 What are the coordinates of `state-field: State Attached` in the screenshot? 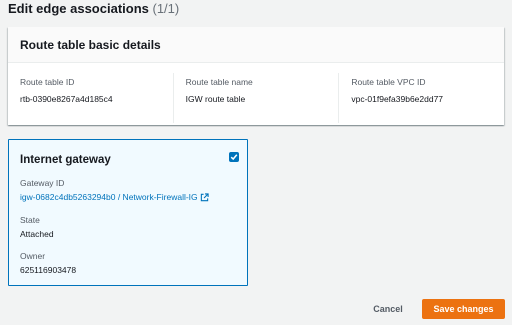 It's located at (37, 227).